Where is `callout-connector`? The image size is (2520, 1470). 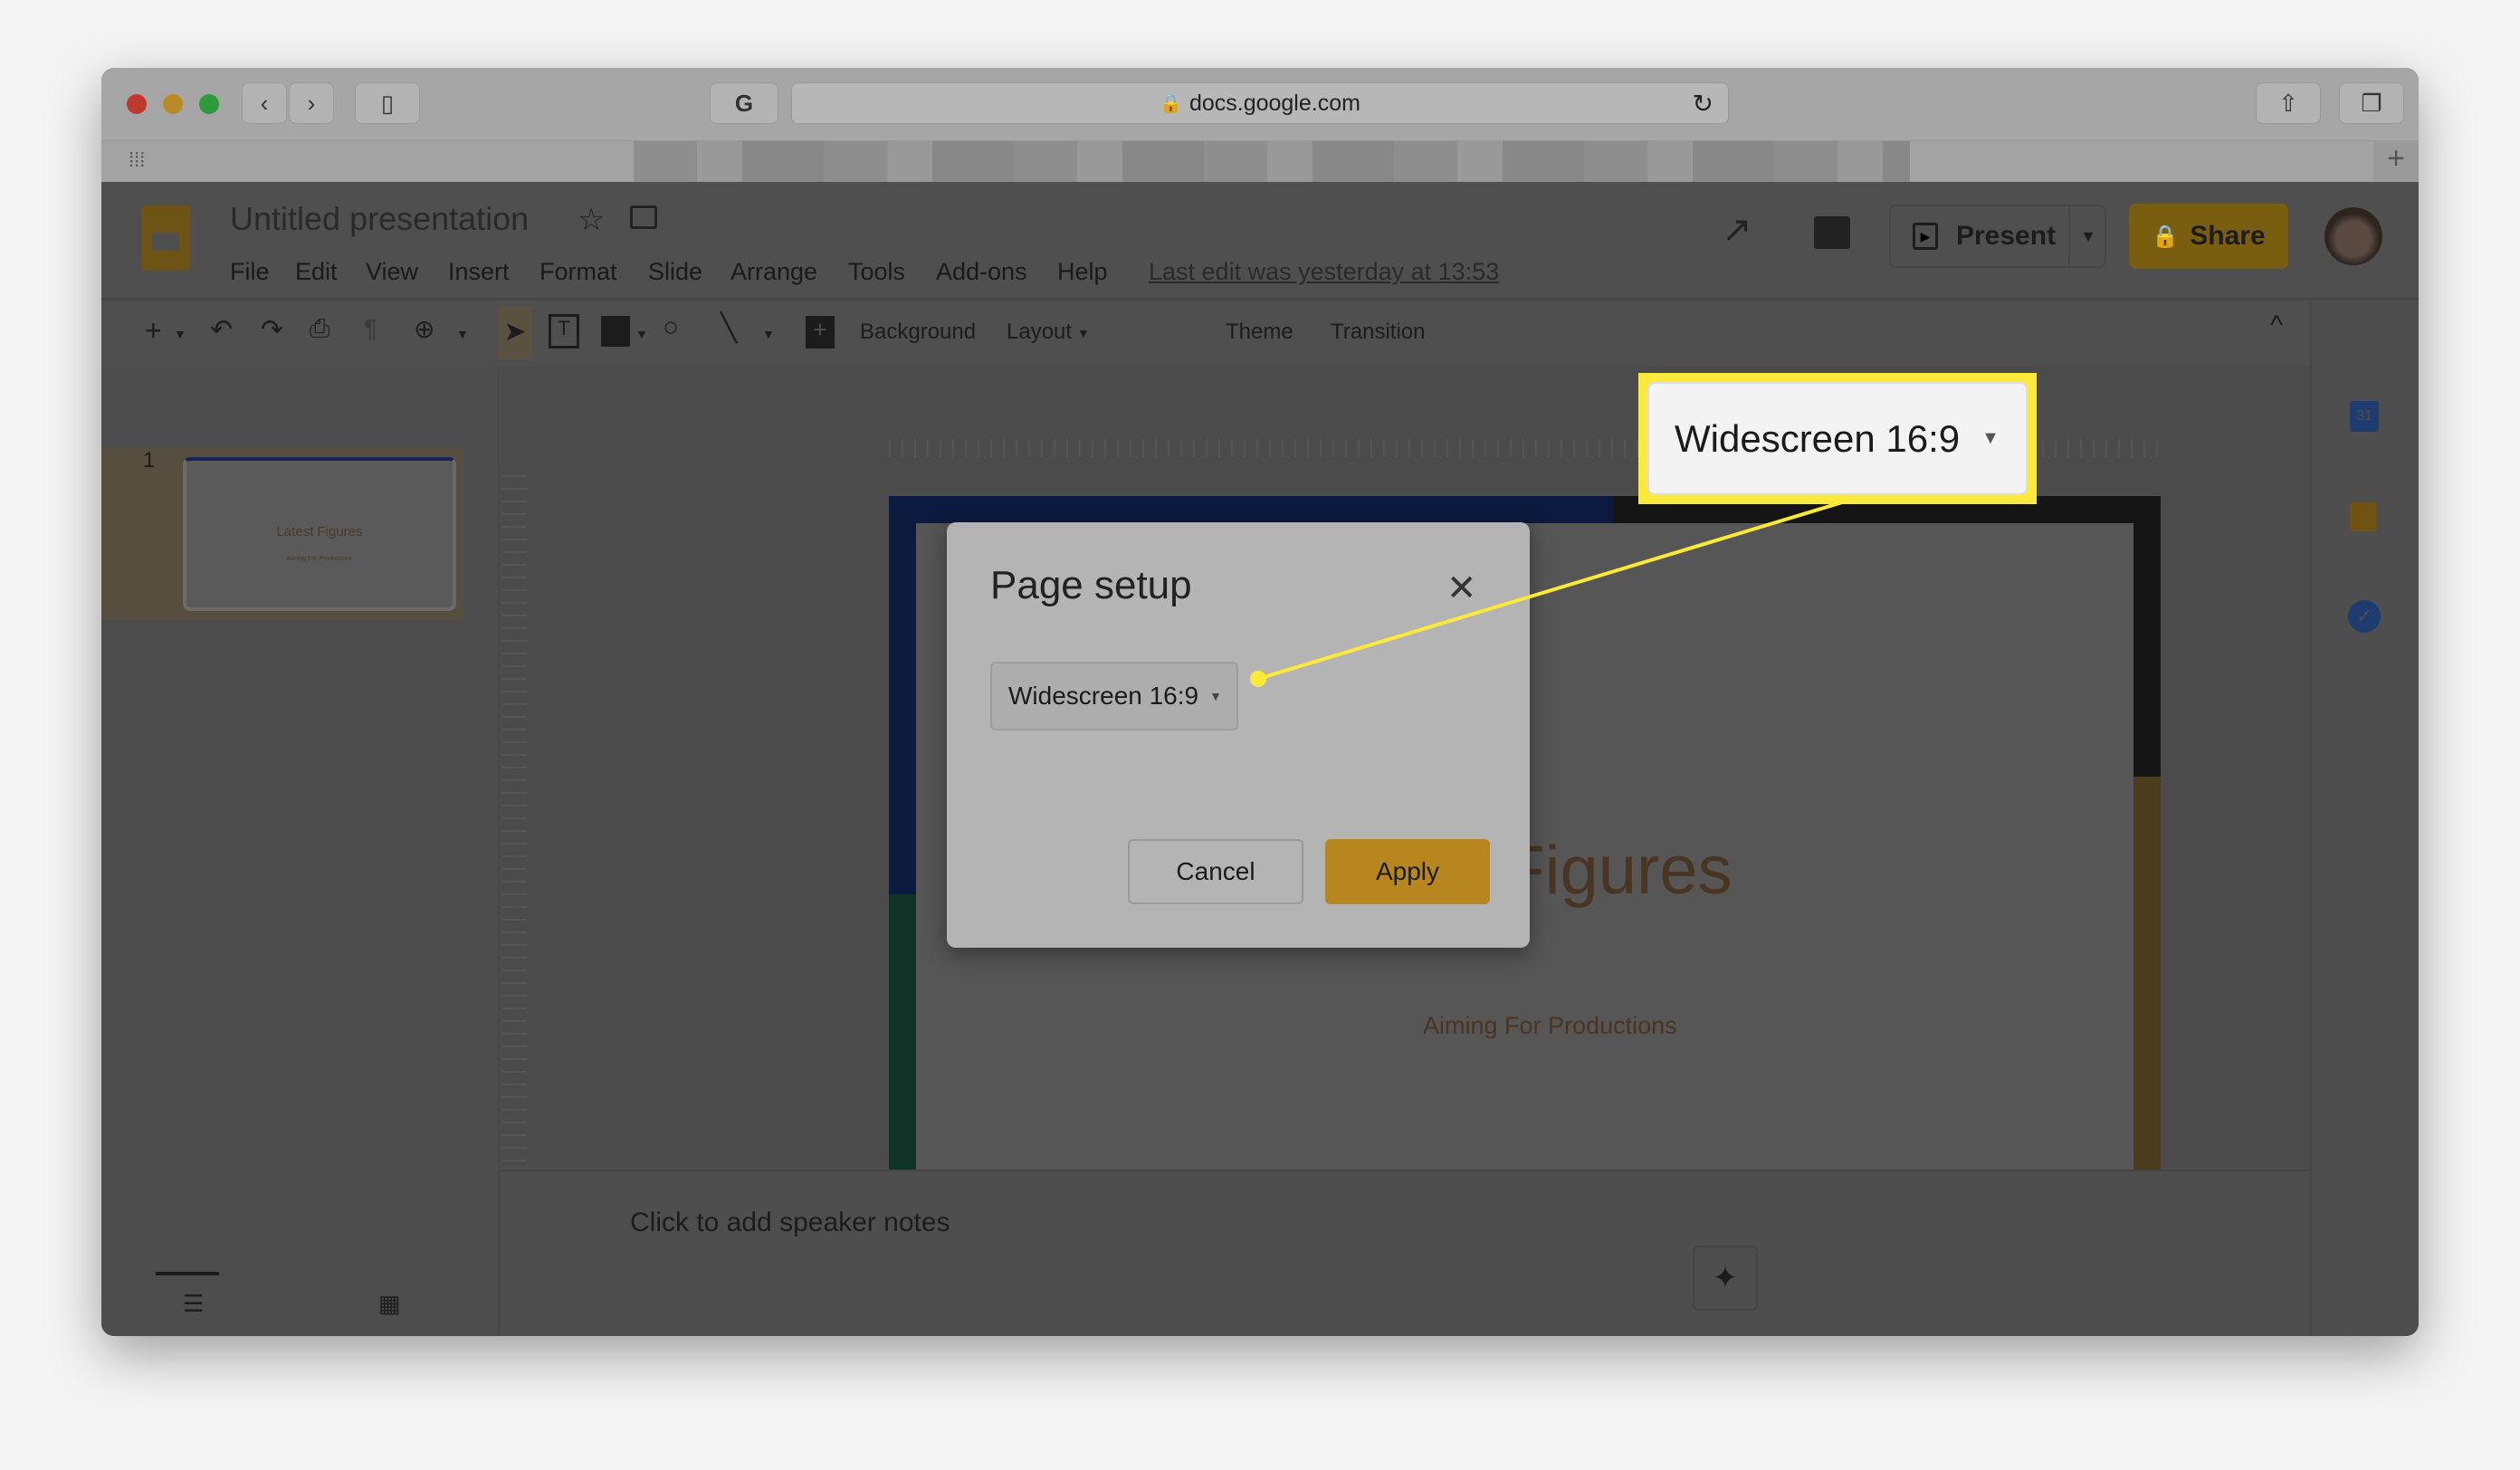 callout-connector is located at coordinates (1546, 594).